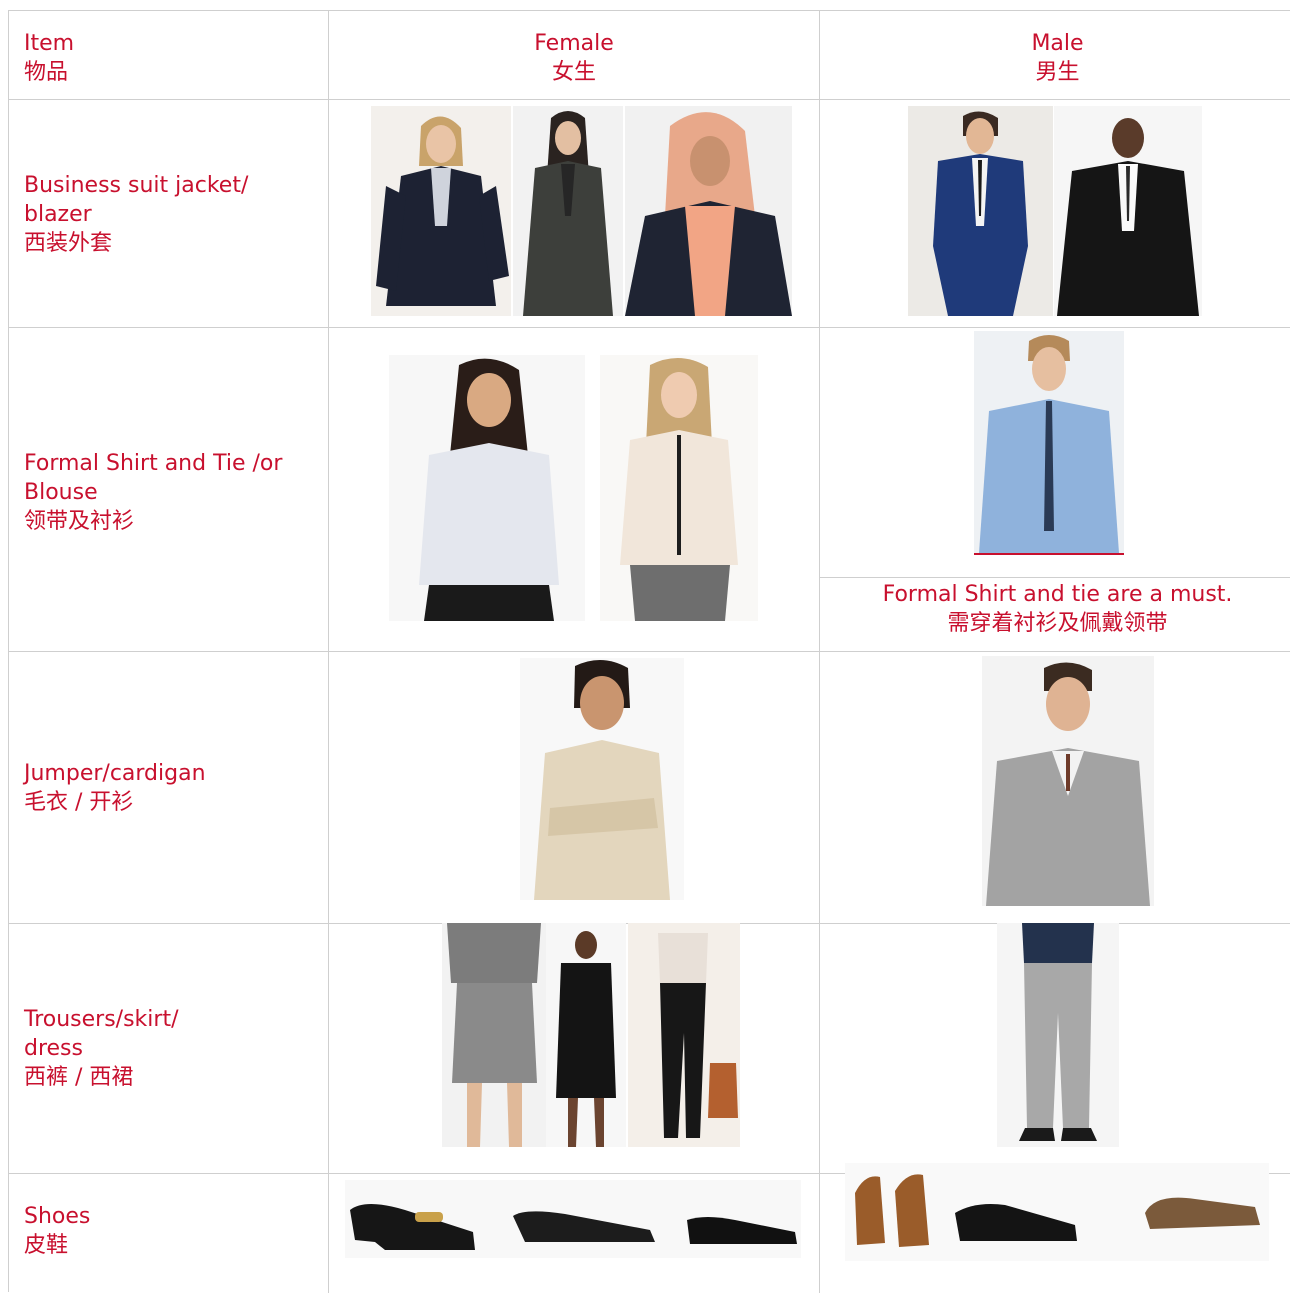  What do you see at coordinates (79, 521) in the screenshot?
I see `shirt-label-zh: 领带及衬衫` at bounding box center [79, 521].